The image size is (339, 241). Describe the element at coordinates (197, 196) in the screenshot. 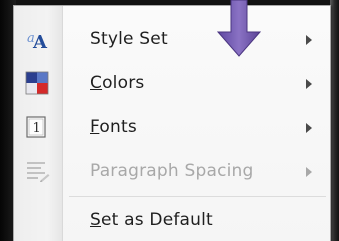

I see `menu-separator` at that location.